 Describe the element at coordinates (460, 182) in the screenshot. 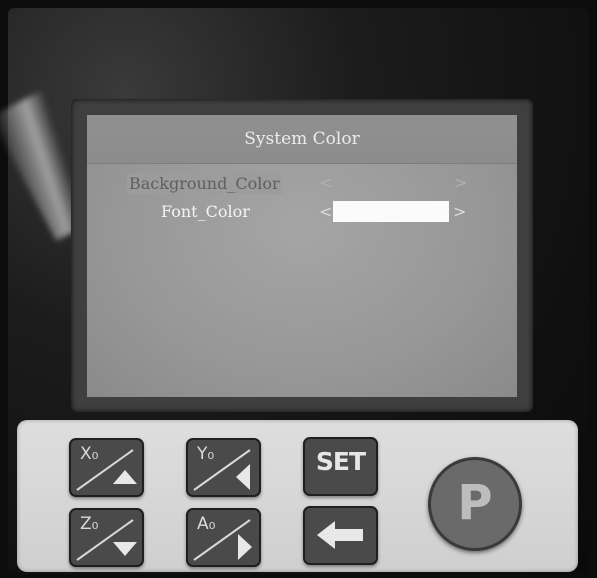

I see `background-color-next-arrow: >` at that location.